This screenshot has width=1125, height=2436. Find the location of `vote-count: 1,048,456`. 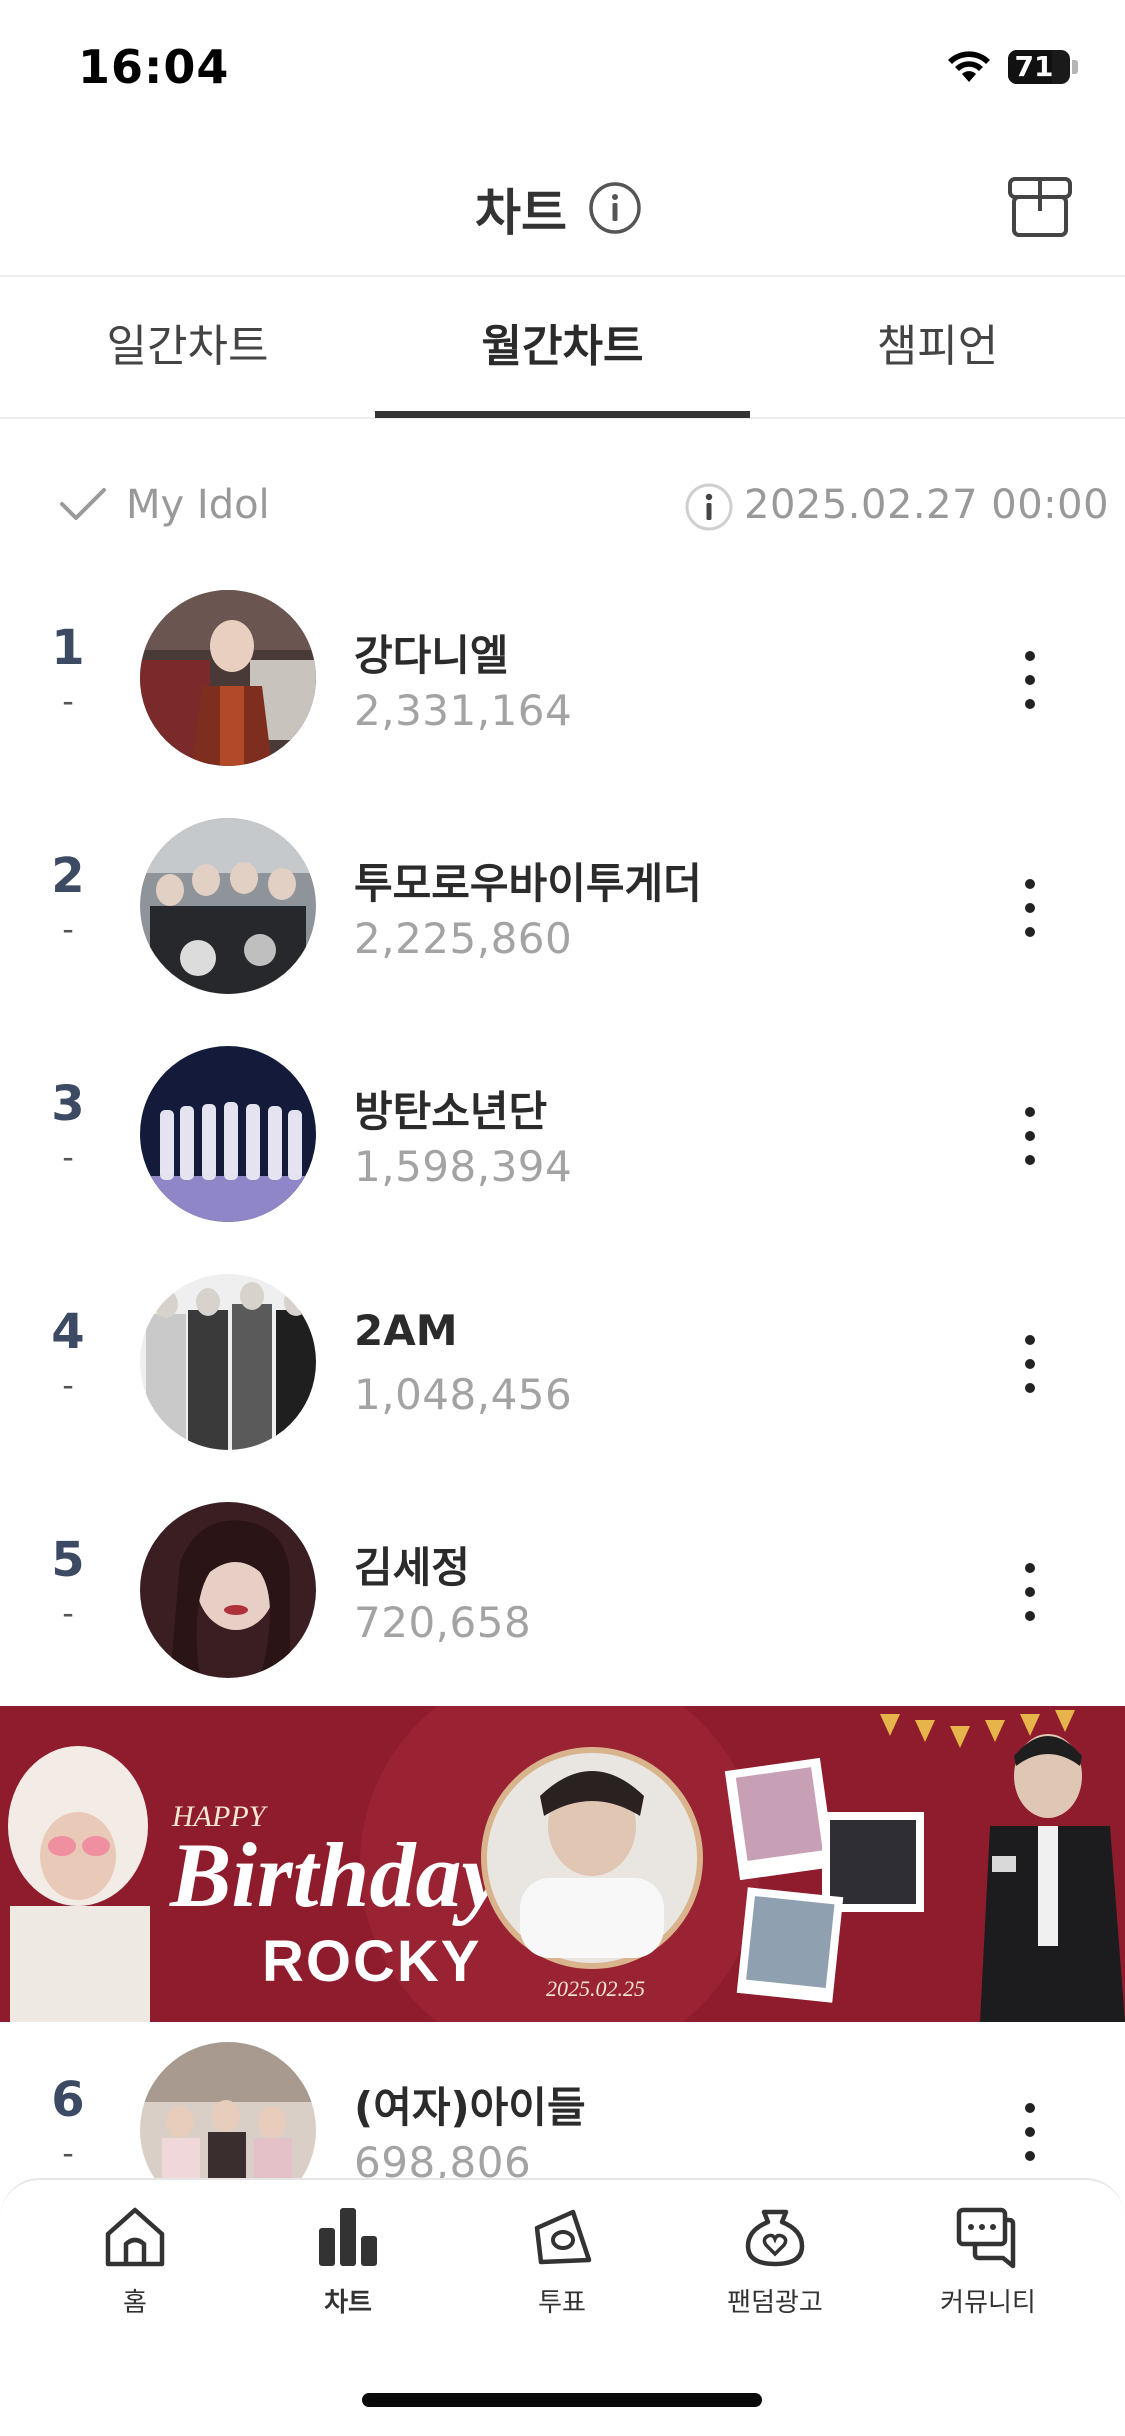

vote-count: 1,048,456 is located at coordinates (463, 1394).